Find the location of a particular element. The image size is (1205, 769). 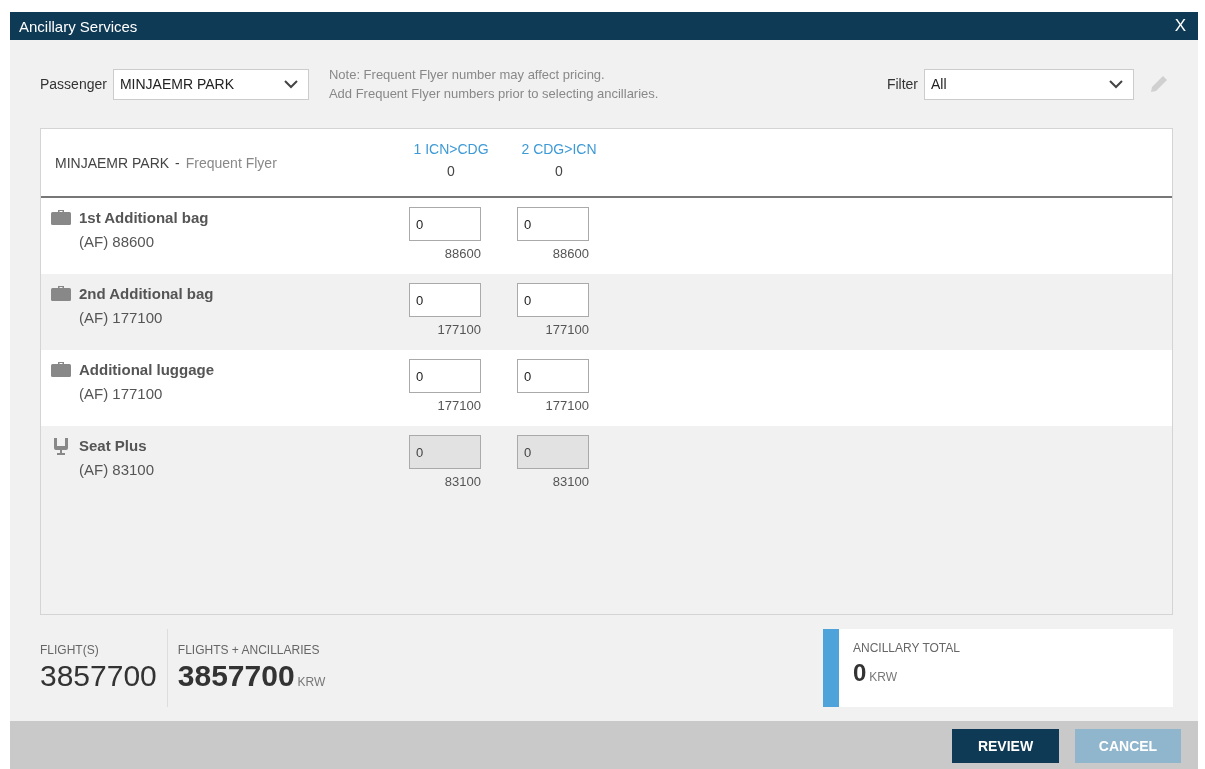

service-price: (AF) 88600 is located at coordinates (117, 242).